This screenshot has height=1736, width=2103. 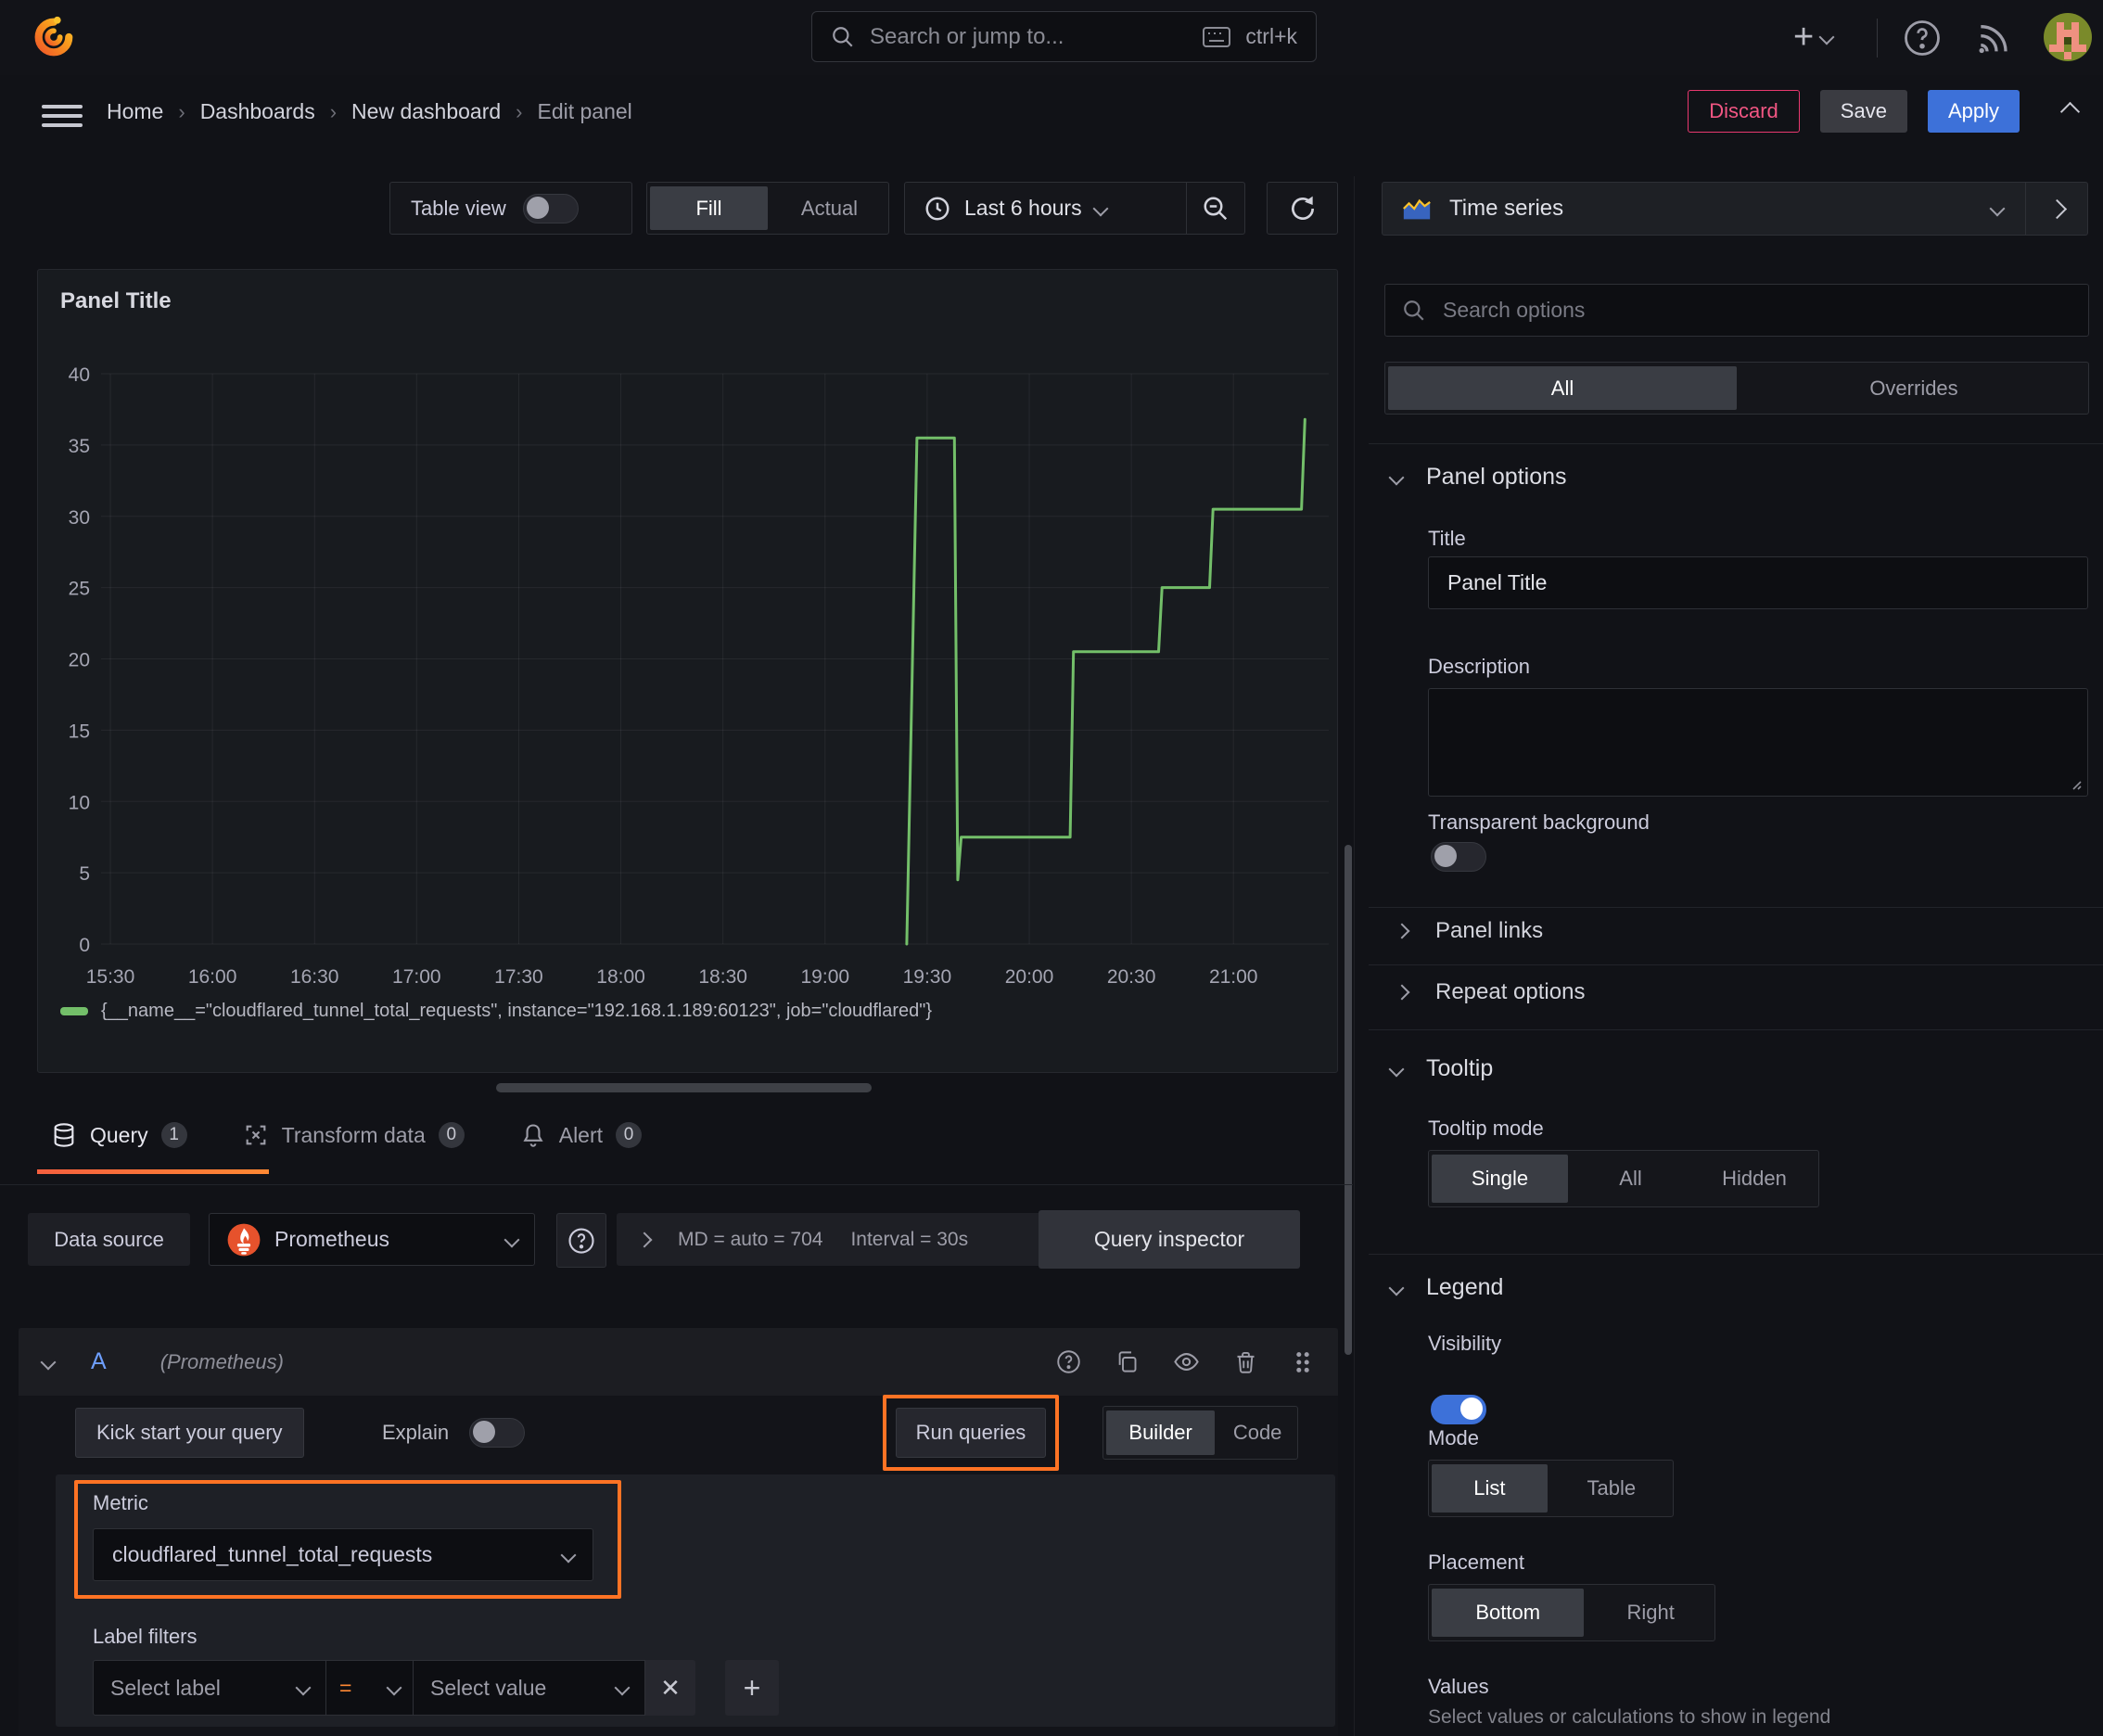 I want to click on legend-placement-segmented: Bottom Right, so click(x=1571, y=1613).